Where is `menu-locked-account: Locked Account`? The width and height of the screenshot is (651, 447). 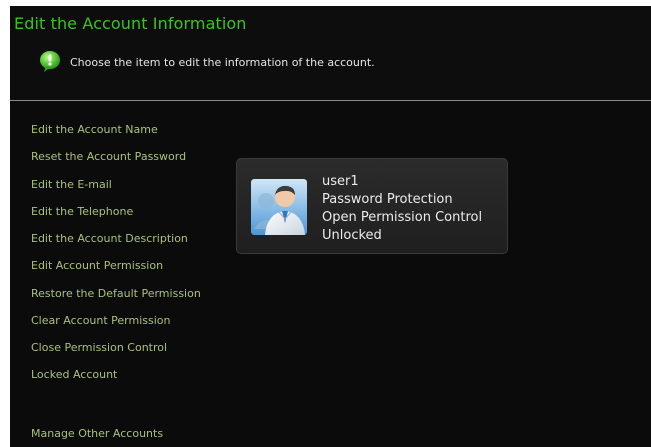 menu-locked-account: Locked Account is located at coordinates (74, 374).